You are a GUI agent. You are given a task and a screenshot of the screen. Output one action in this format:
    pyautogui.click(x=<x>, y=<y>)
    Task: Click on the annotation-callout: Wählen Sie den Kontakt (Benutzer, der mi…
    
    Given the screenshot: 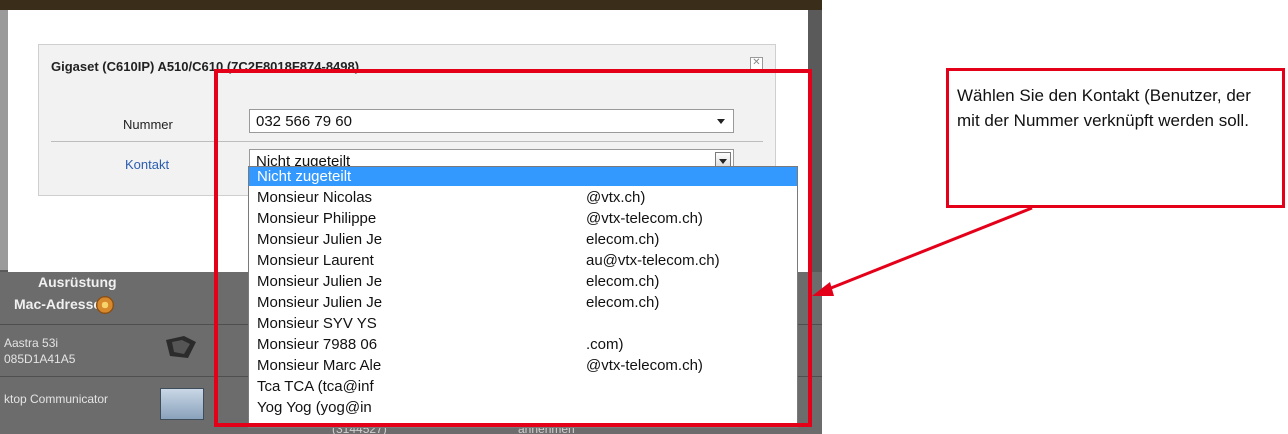 What is the action you would take?
    pyautogui.click(x=1115, y=138)
    